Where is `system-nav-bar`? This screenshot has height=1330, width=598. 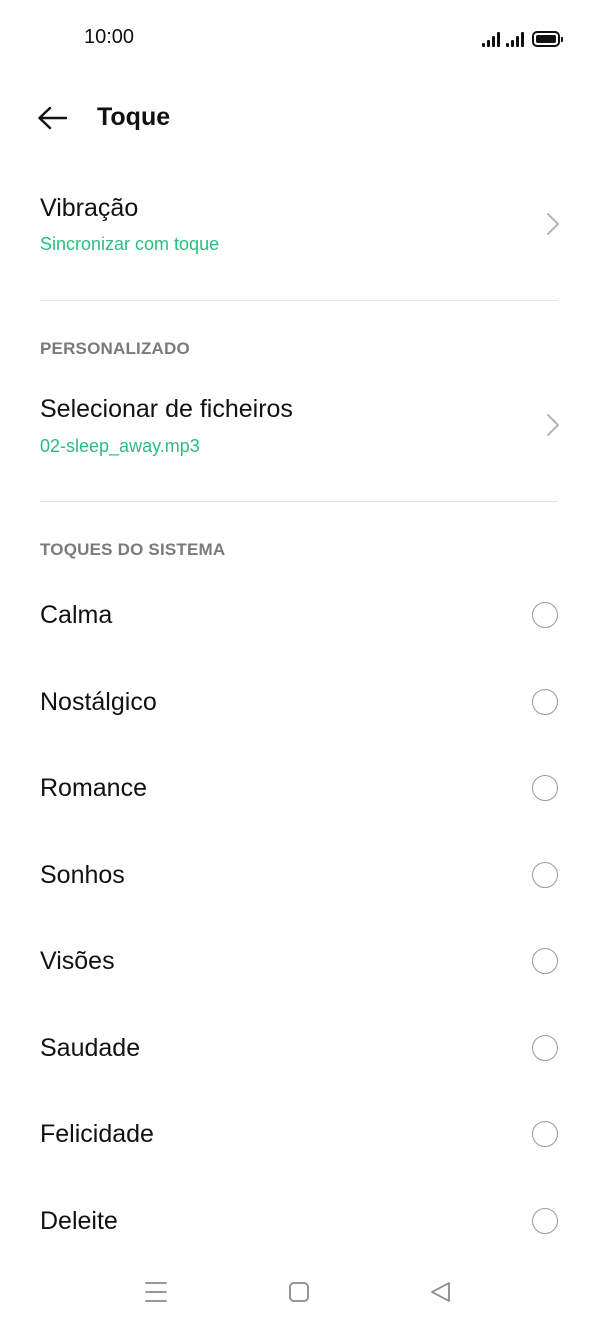
system-nav-bar is located at coordinates (299, 1296).